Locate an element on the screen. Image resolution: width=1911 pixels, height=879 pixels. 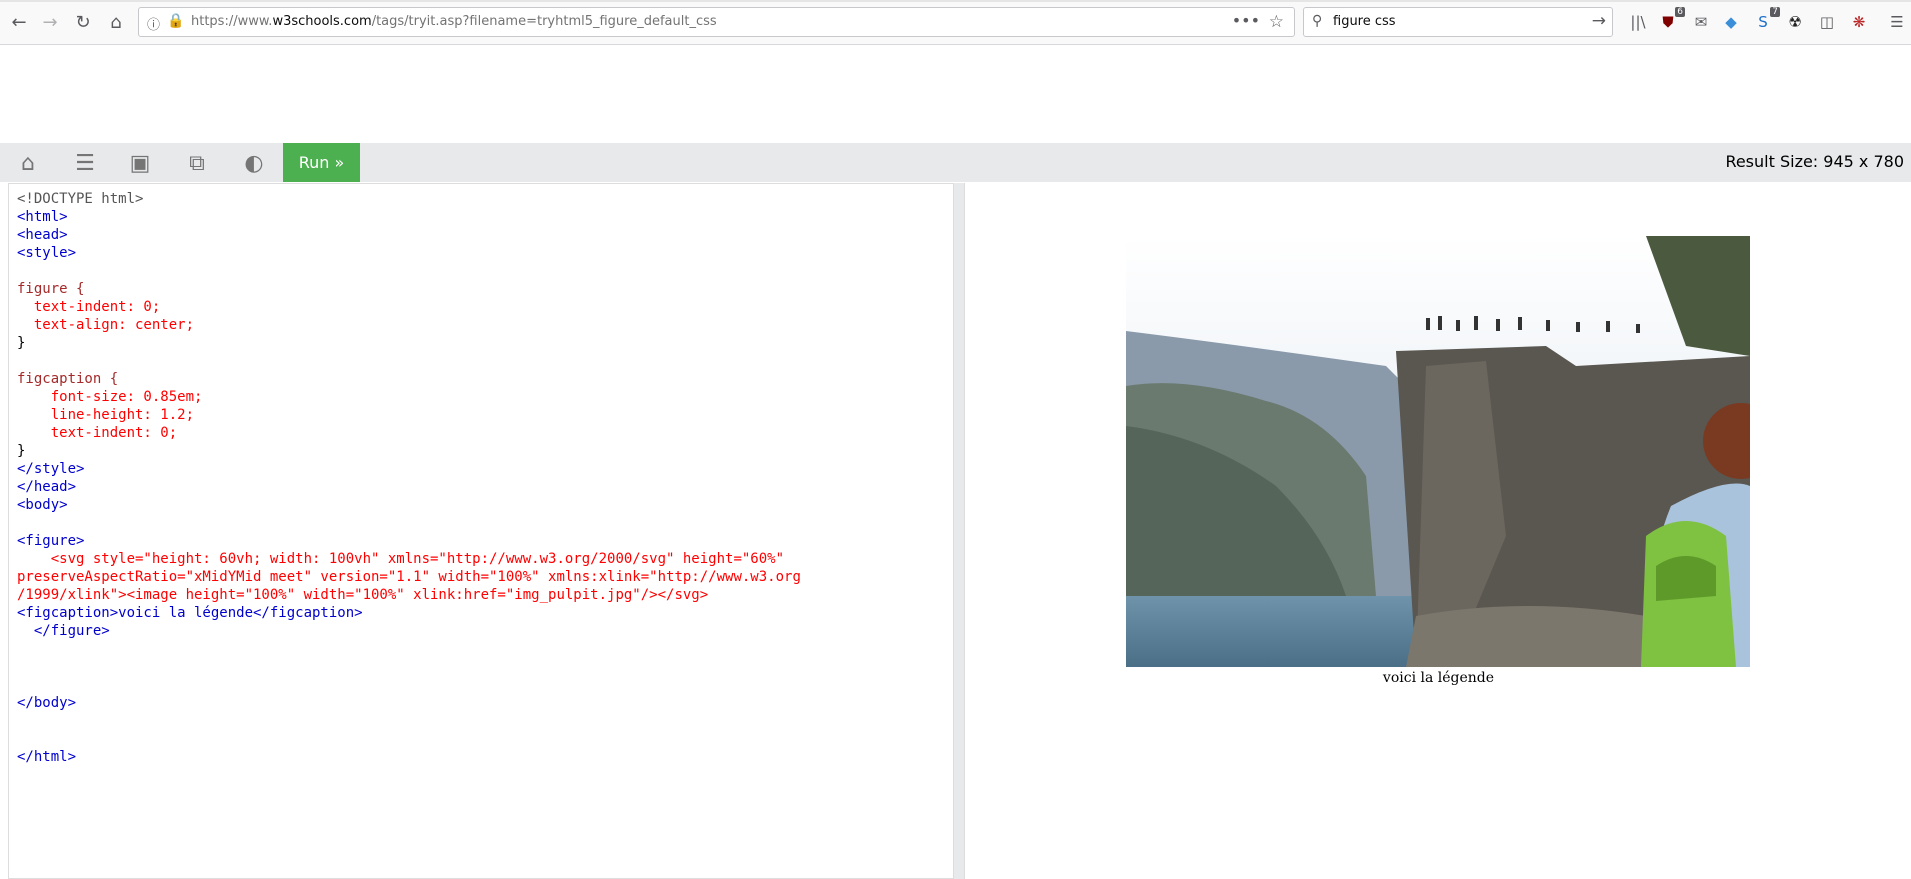
code-line: </head> is located at coordinates (47, 487).